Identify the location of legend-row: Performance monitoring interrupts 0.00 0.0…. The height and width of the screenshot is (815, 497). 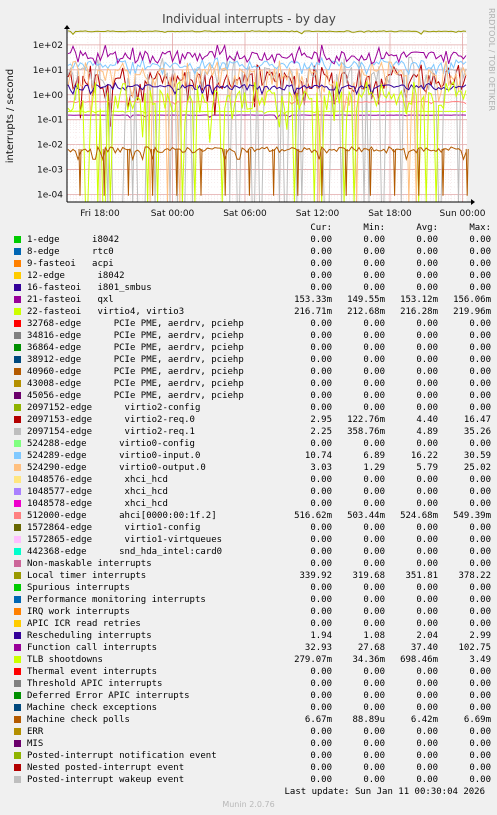
(252, 600).